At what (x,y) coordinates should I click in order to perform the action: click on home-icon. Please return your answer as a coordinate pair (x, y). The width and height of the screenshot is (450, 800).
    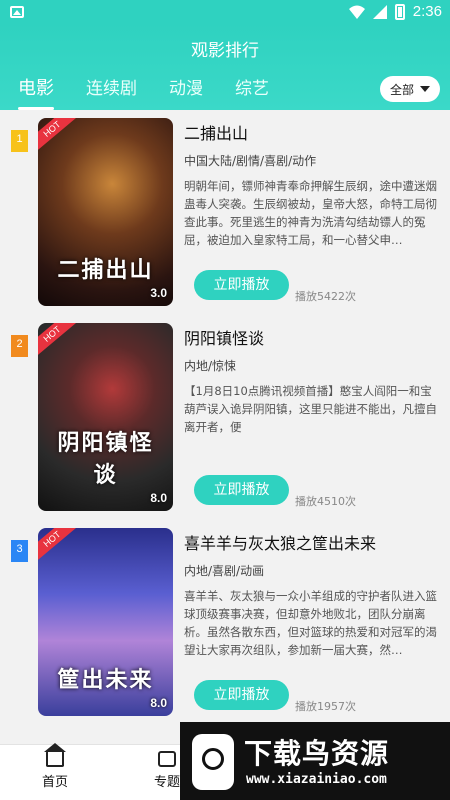
    Looking at the image, I should click on (55, 755).